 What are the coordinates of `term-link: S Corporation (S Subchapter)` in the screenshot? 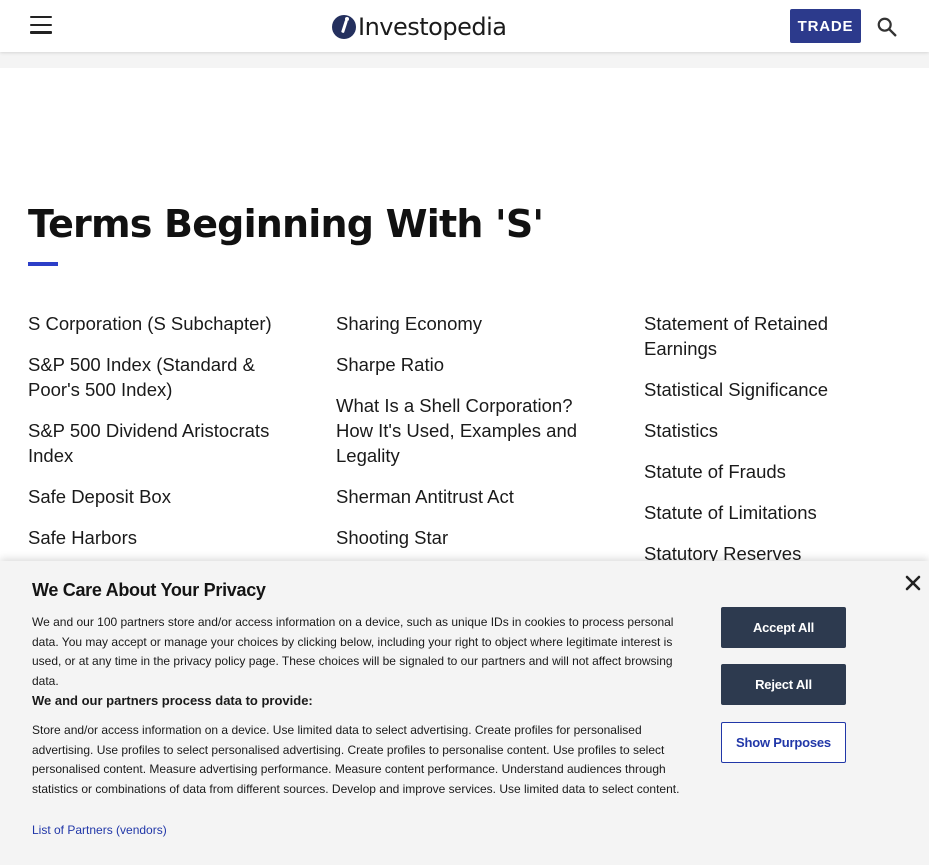 It's located at (163, 323).